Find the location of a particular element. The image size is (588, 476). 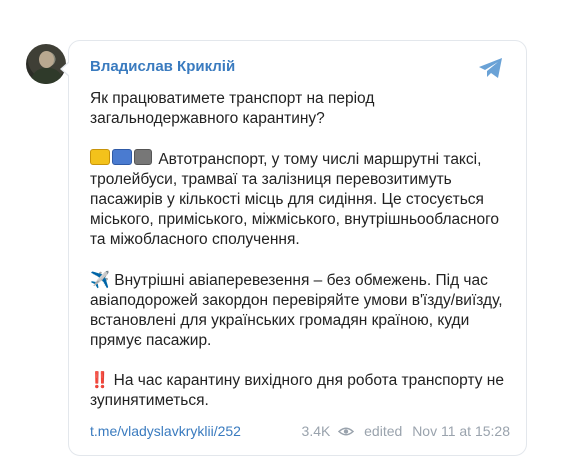

post-meta: 3.4K edited Nov 11 at 15:28 is located at coordinates (403, 431).